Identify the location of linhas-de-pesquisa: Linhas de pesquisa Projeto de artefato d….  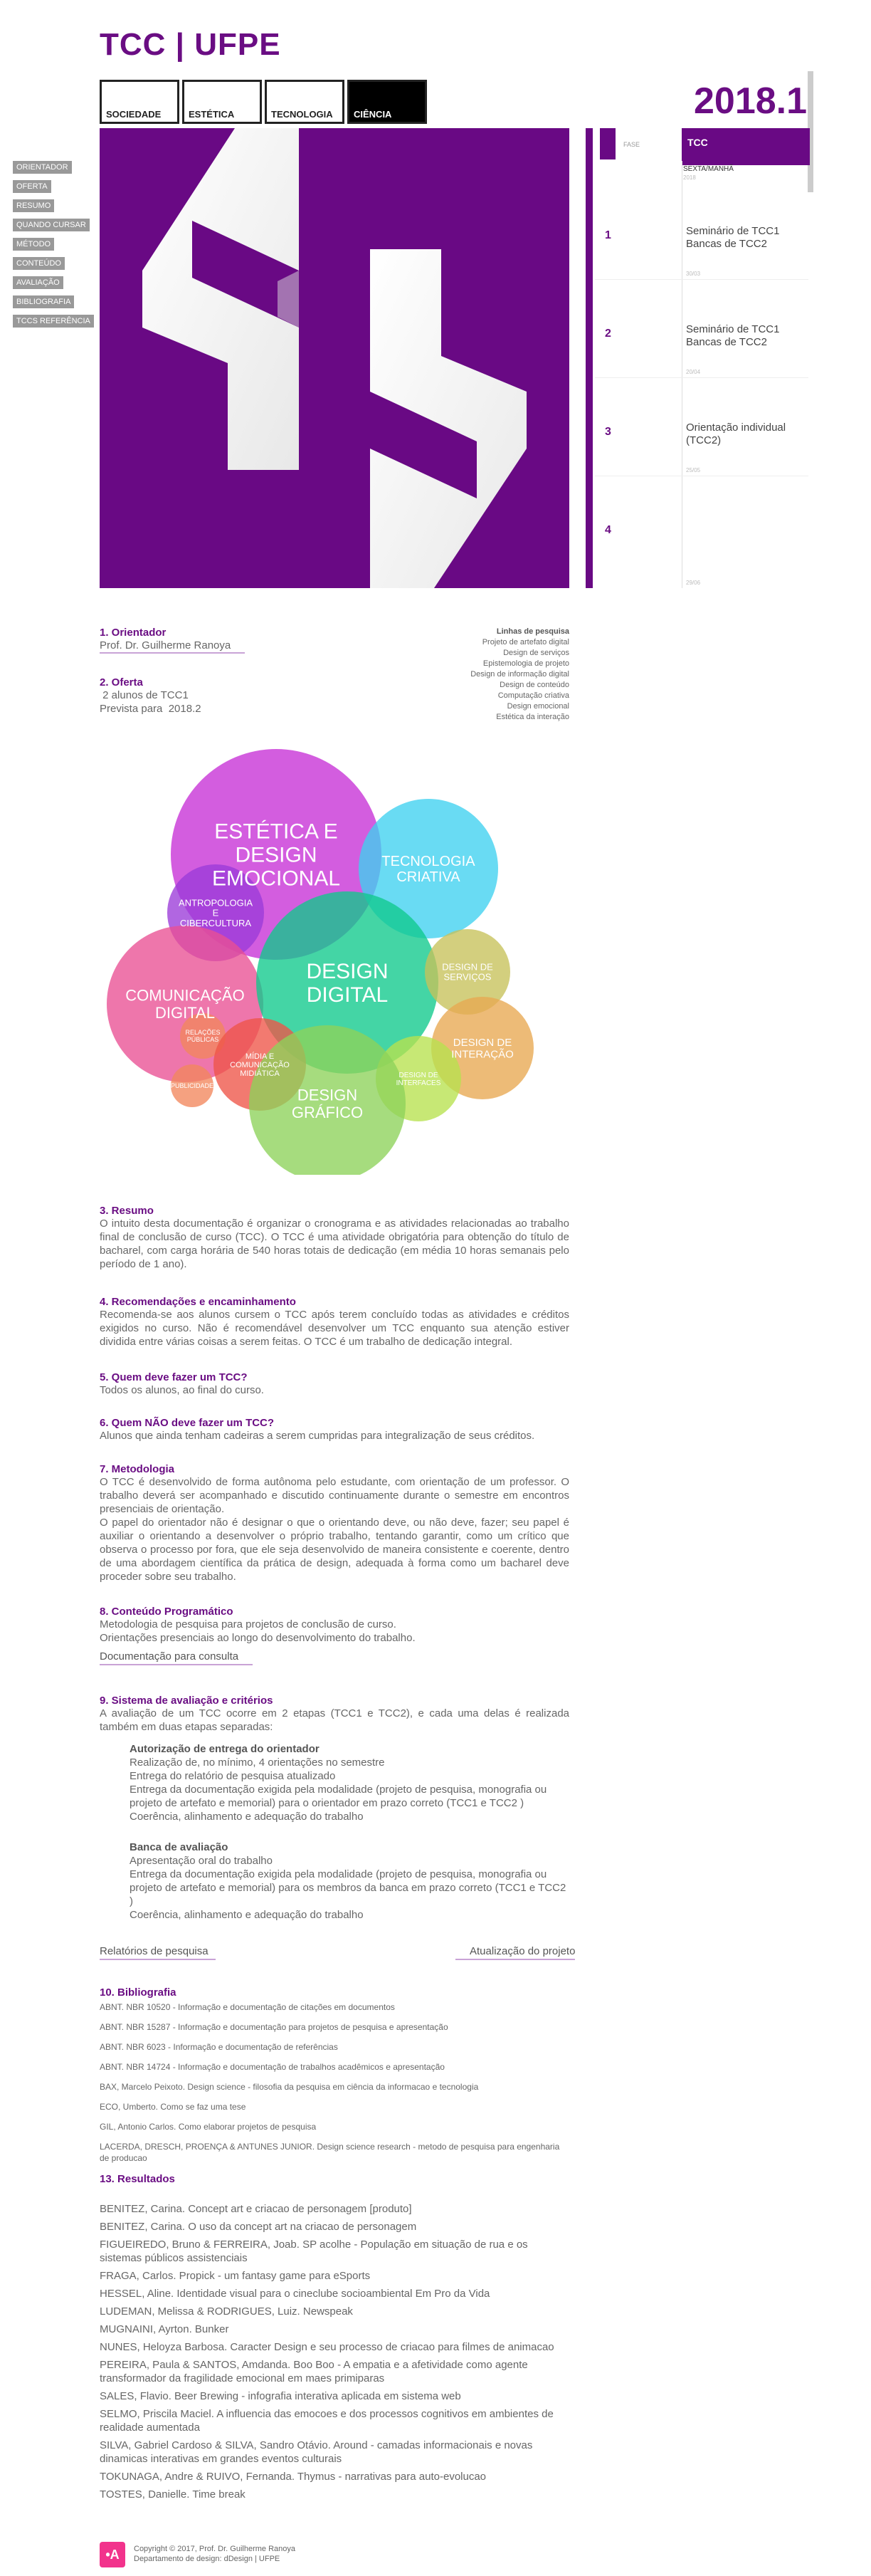
(498, 675).